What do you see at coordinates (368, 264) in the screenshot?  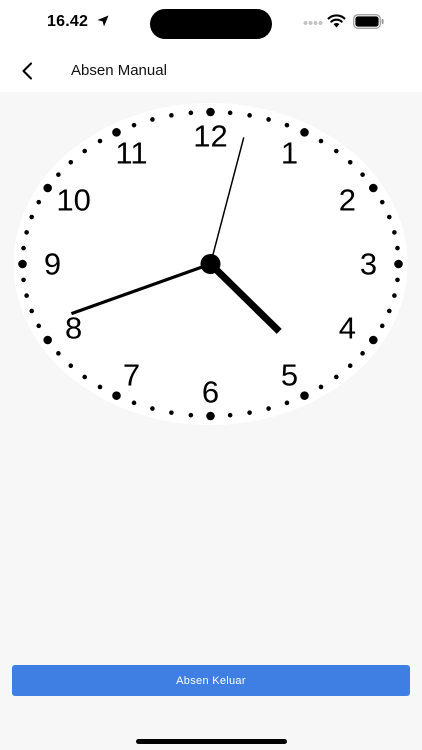 I see `clock-numeral-3: 3` at bounding box center [368, 264].